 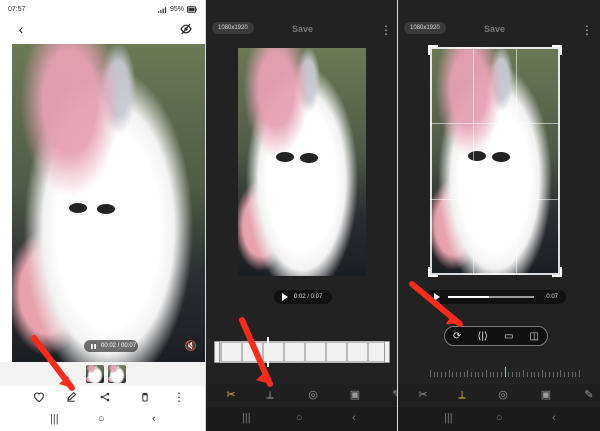 What do you see at coordinates (145, 397) in the screenshot?
I see `delete-icon` at bounding box center [145, 397].